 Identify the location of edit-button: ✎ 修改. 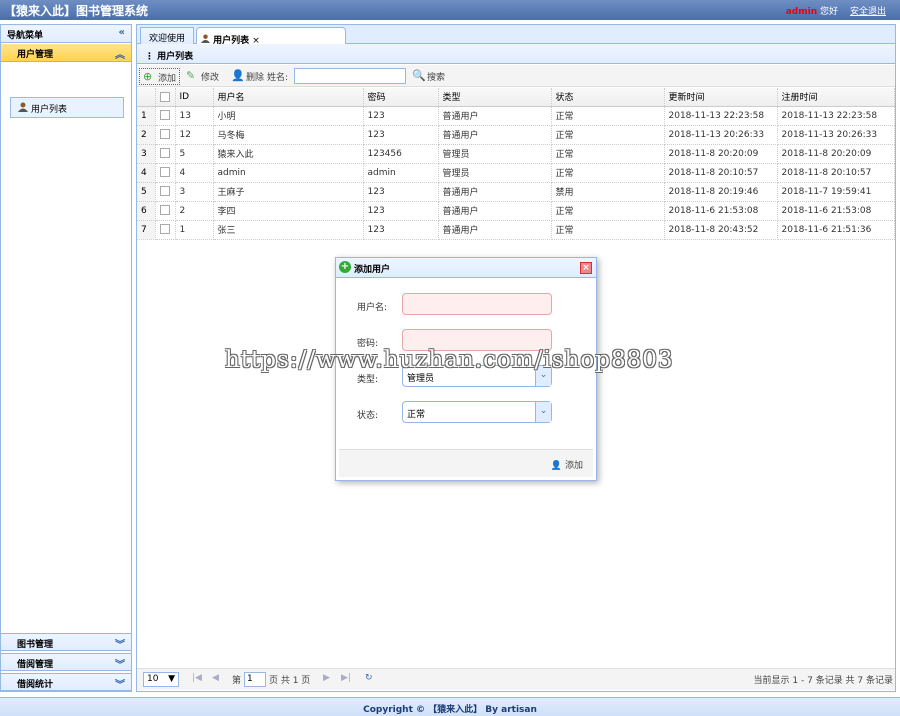
(202, 76).